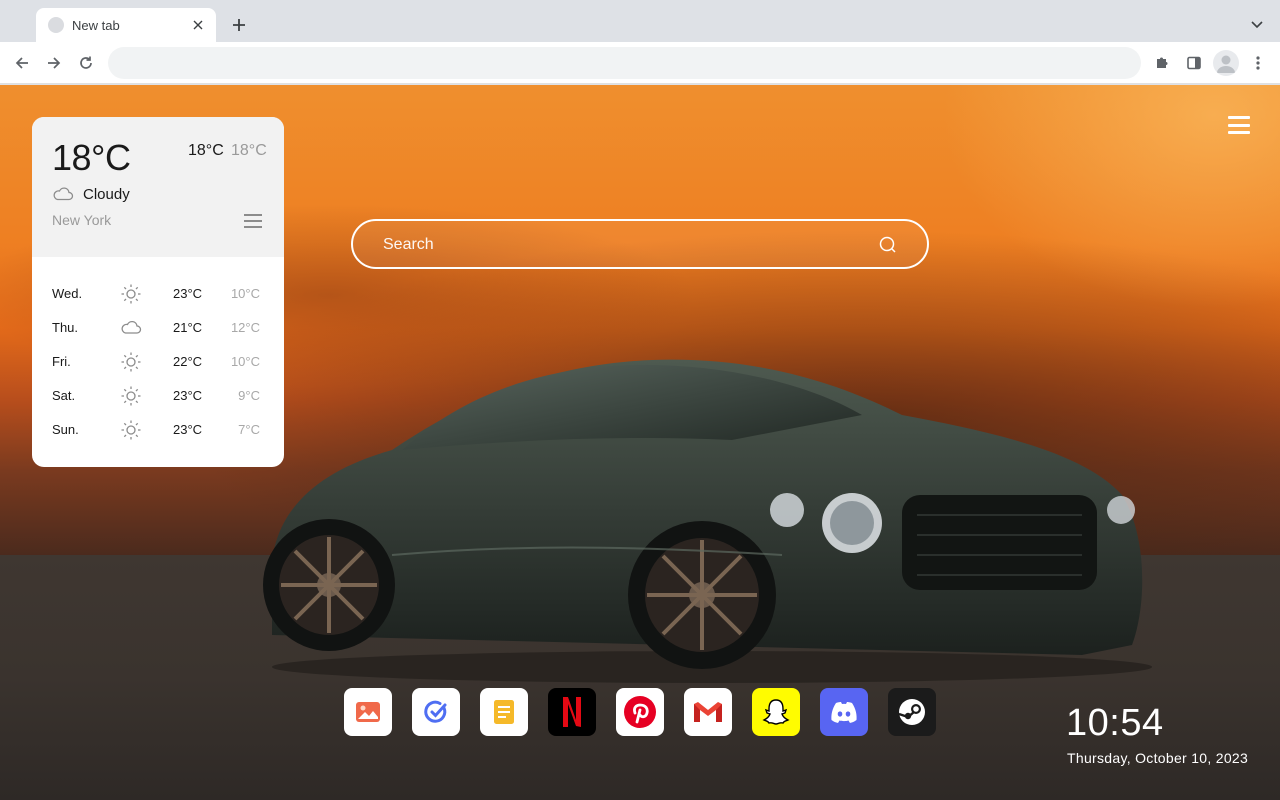 This screenshot has width=1280, height=800. Describe the element at coordinates (158, 396) in the screenshot. I see `forecast-row: Sat. 23°C 9°C` at that location.